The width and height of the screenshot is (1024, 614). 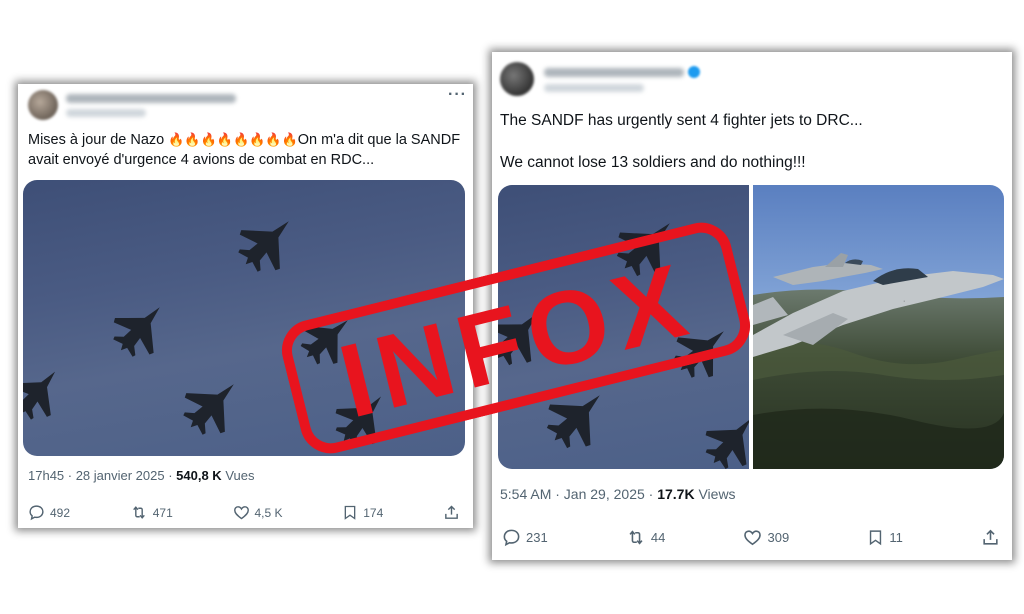 What do you see at coordinates (102, 475) in the screenshot?
I see `timestamp: 17h45 · 28 janvier 2025 ·` at bounding box center [102, 475].